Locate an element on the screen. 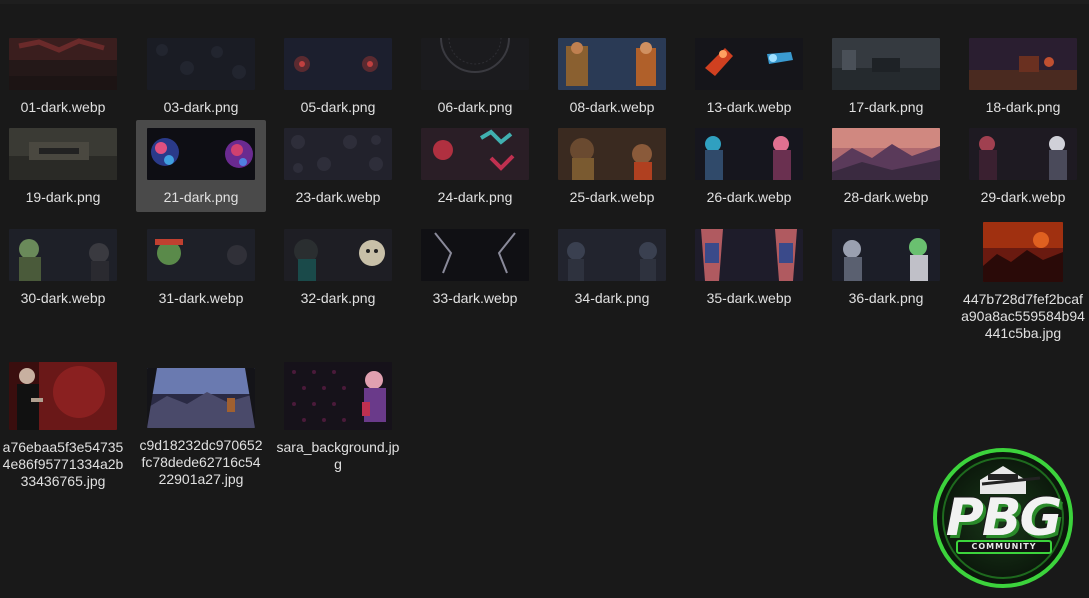 Image resolution: width=1089 pixels, height=598 pixels. file-item: 05-dark.png is located at coordinates (338, 77).